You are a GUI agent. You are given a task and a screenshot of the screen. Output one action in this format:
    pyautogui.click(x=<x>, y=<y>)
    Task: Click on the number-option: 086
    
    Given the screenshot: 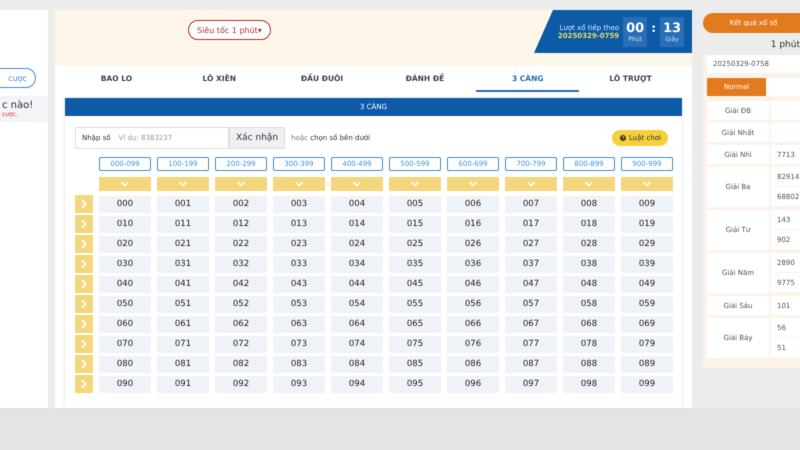 What is the action you would take?
    pyautogui.click(x=473, y=364)
    